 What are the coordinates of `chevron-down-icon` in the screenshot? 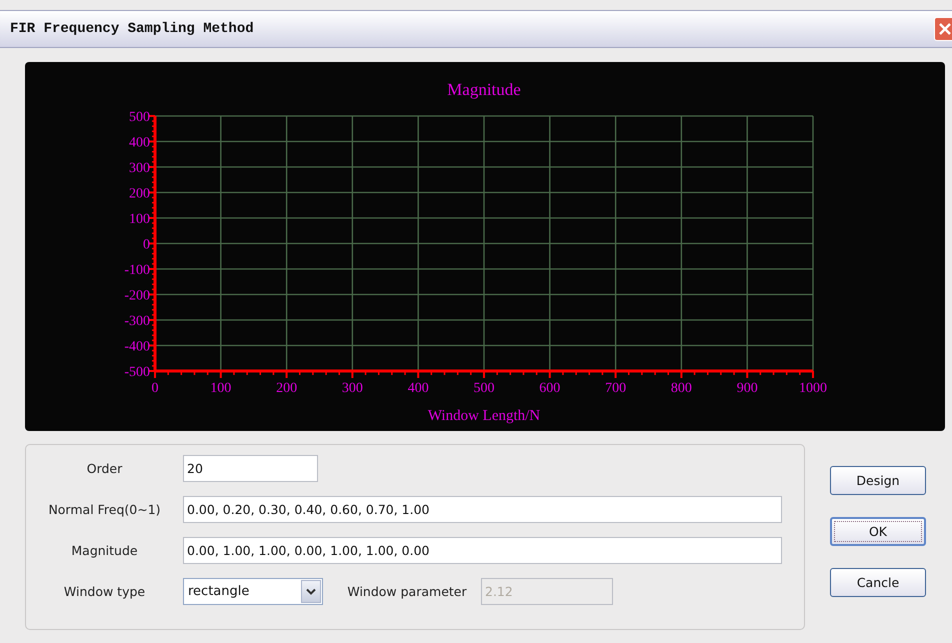 It's located at (311, 592).